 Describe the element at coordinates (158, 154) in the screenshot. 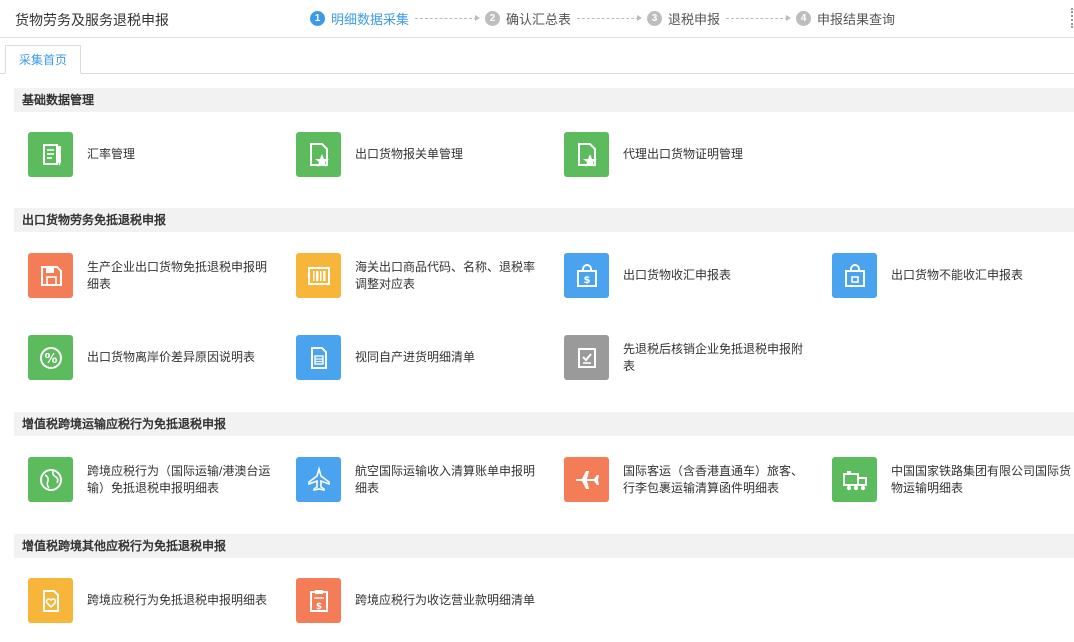

I see `item-exchange-rate: 汇率管理` at that location.